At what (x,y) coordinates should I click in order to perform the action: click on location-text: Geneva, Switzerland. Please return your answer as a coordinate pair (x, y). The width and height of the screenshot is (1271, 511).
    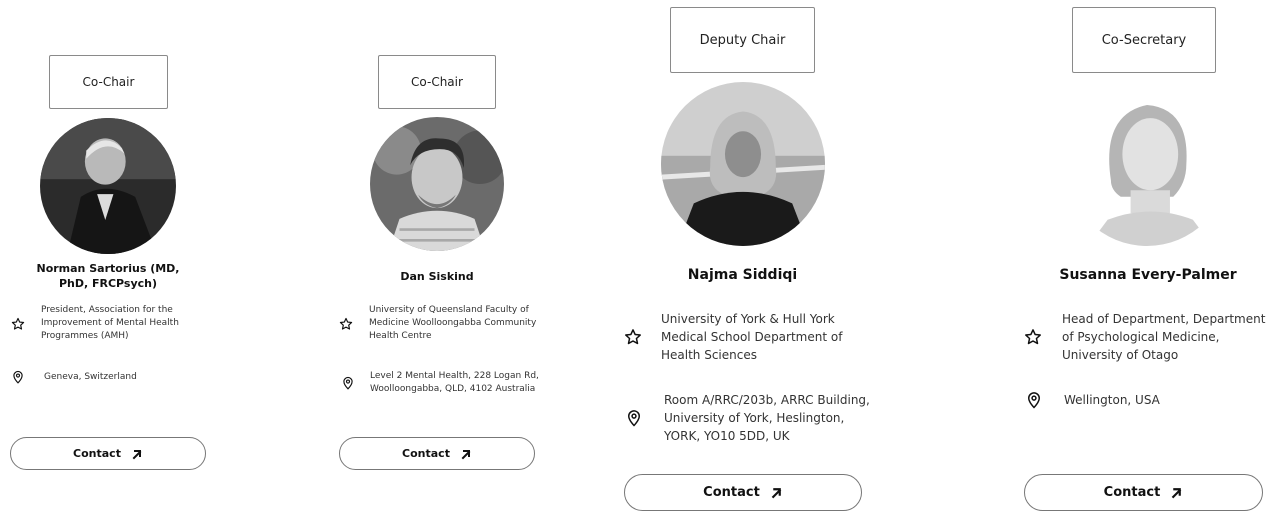
    Looking at the image, I should click on (90, 377).